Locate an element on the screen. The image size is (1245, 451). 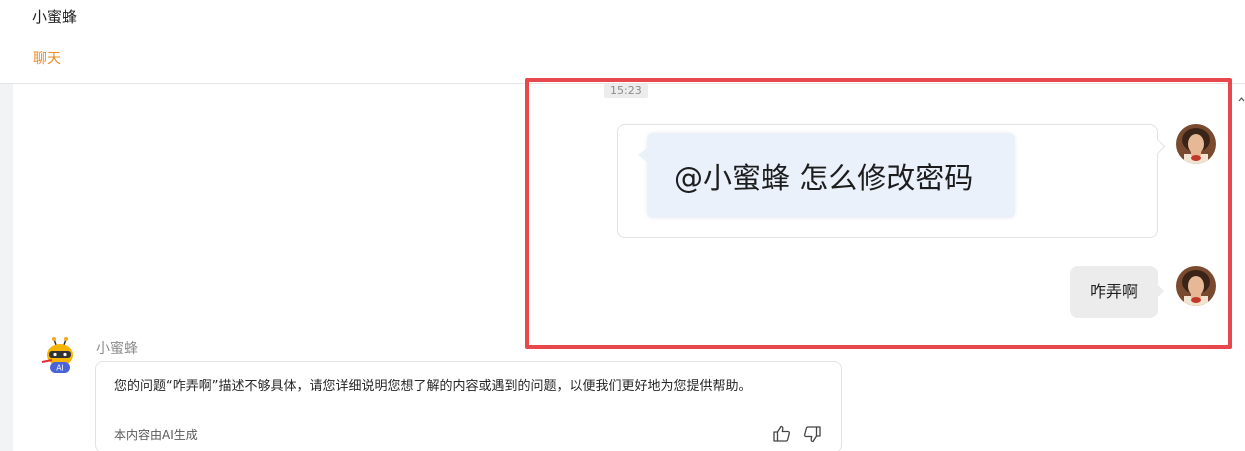
chat-title: 小蜜蜂 is located at coordinates (55, 17).